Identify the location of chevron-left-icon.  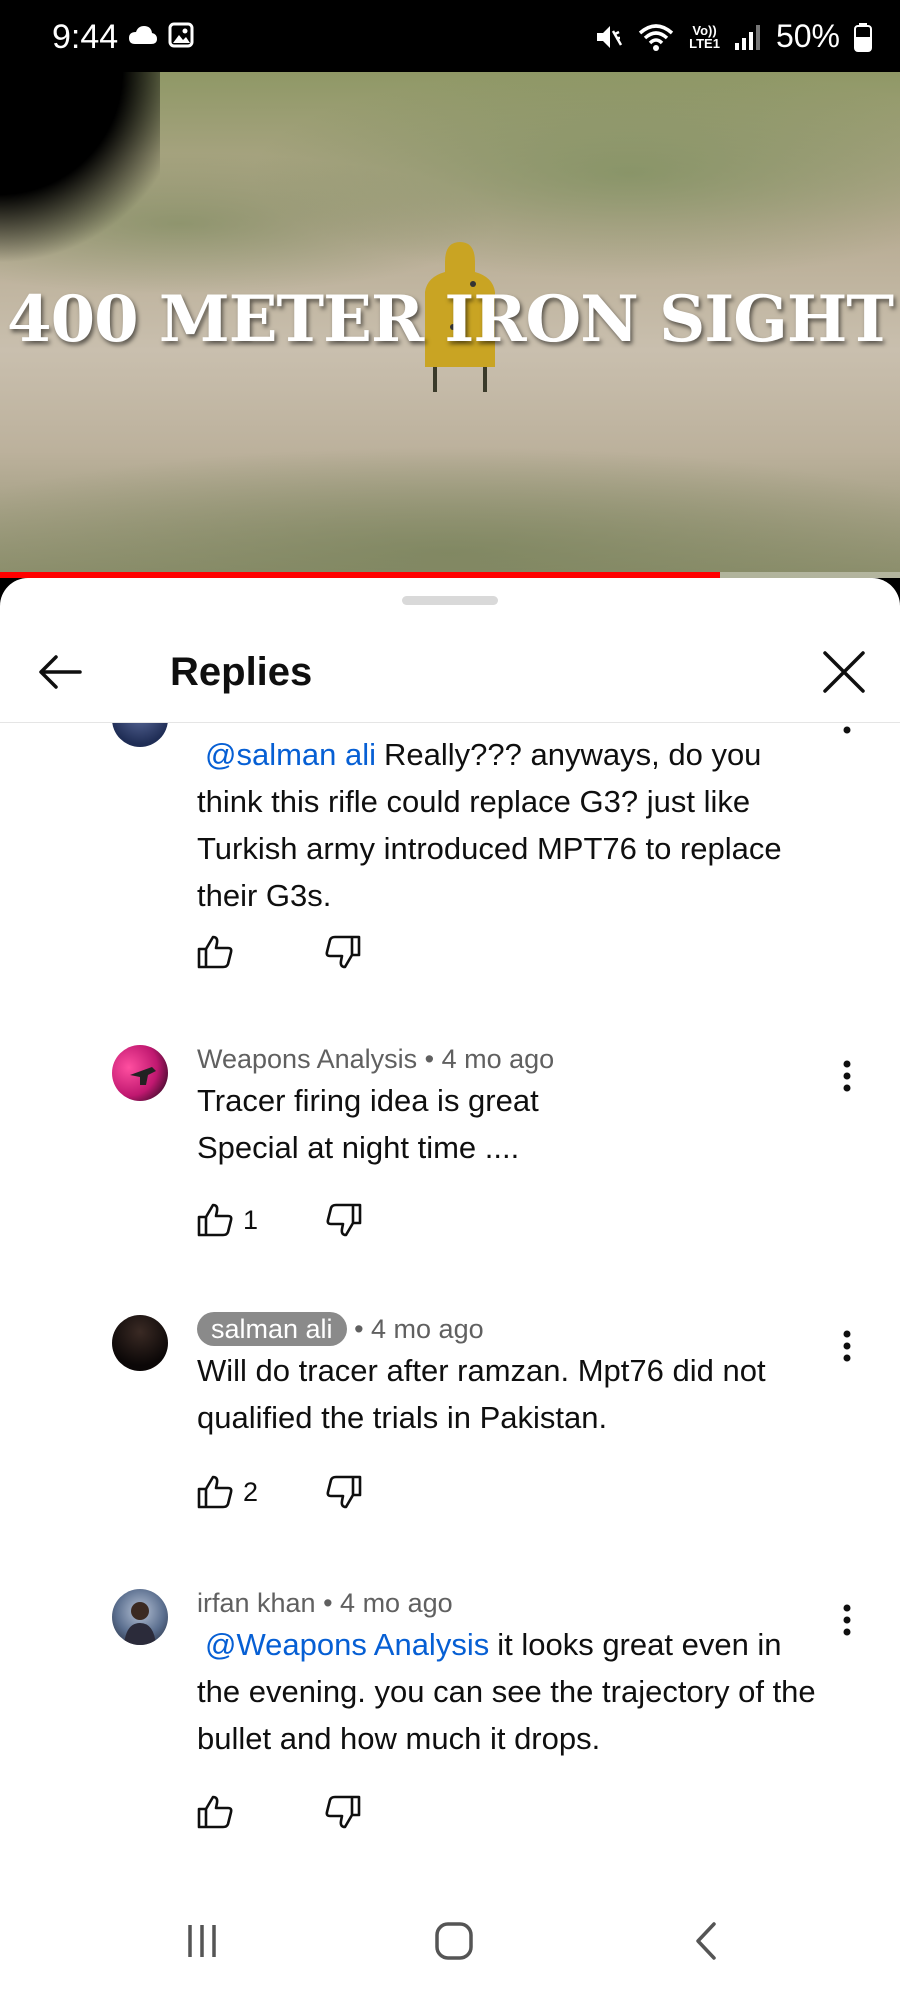
(706, 1941).